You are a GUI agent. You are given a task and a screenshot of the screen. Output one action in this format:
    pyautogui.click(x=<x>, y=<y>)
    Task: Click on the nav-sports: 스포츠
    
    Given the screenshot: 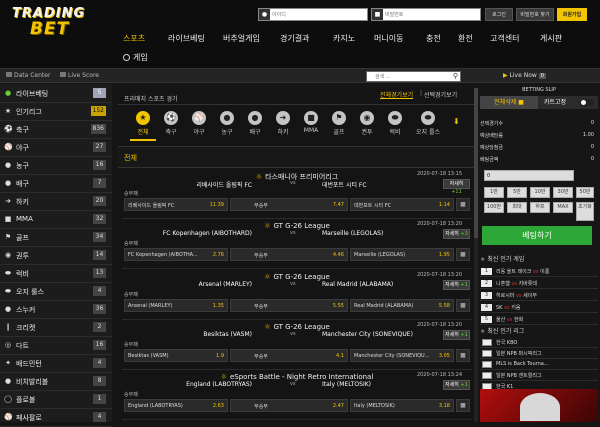 What is the action you would take?
    pyautogui.click(x=134, y=38)
    